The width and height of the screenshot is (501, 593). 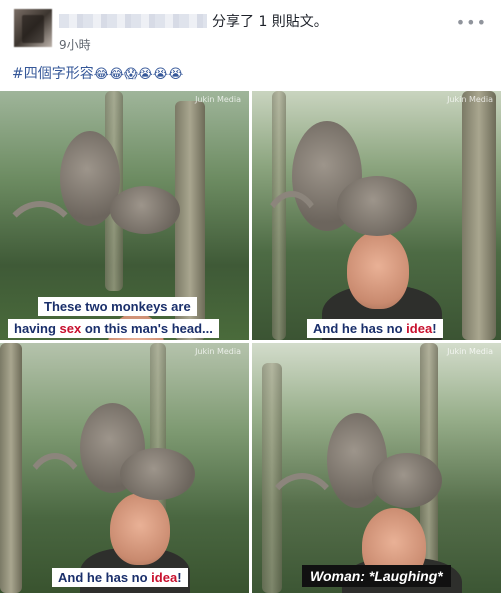 What do you see at coordinates (471, 22) in the screenshot?
I see `more-horizontal-icon: •••` at bounding box center [471, 22].